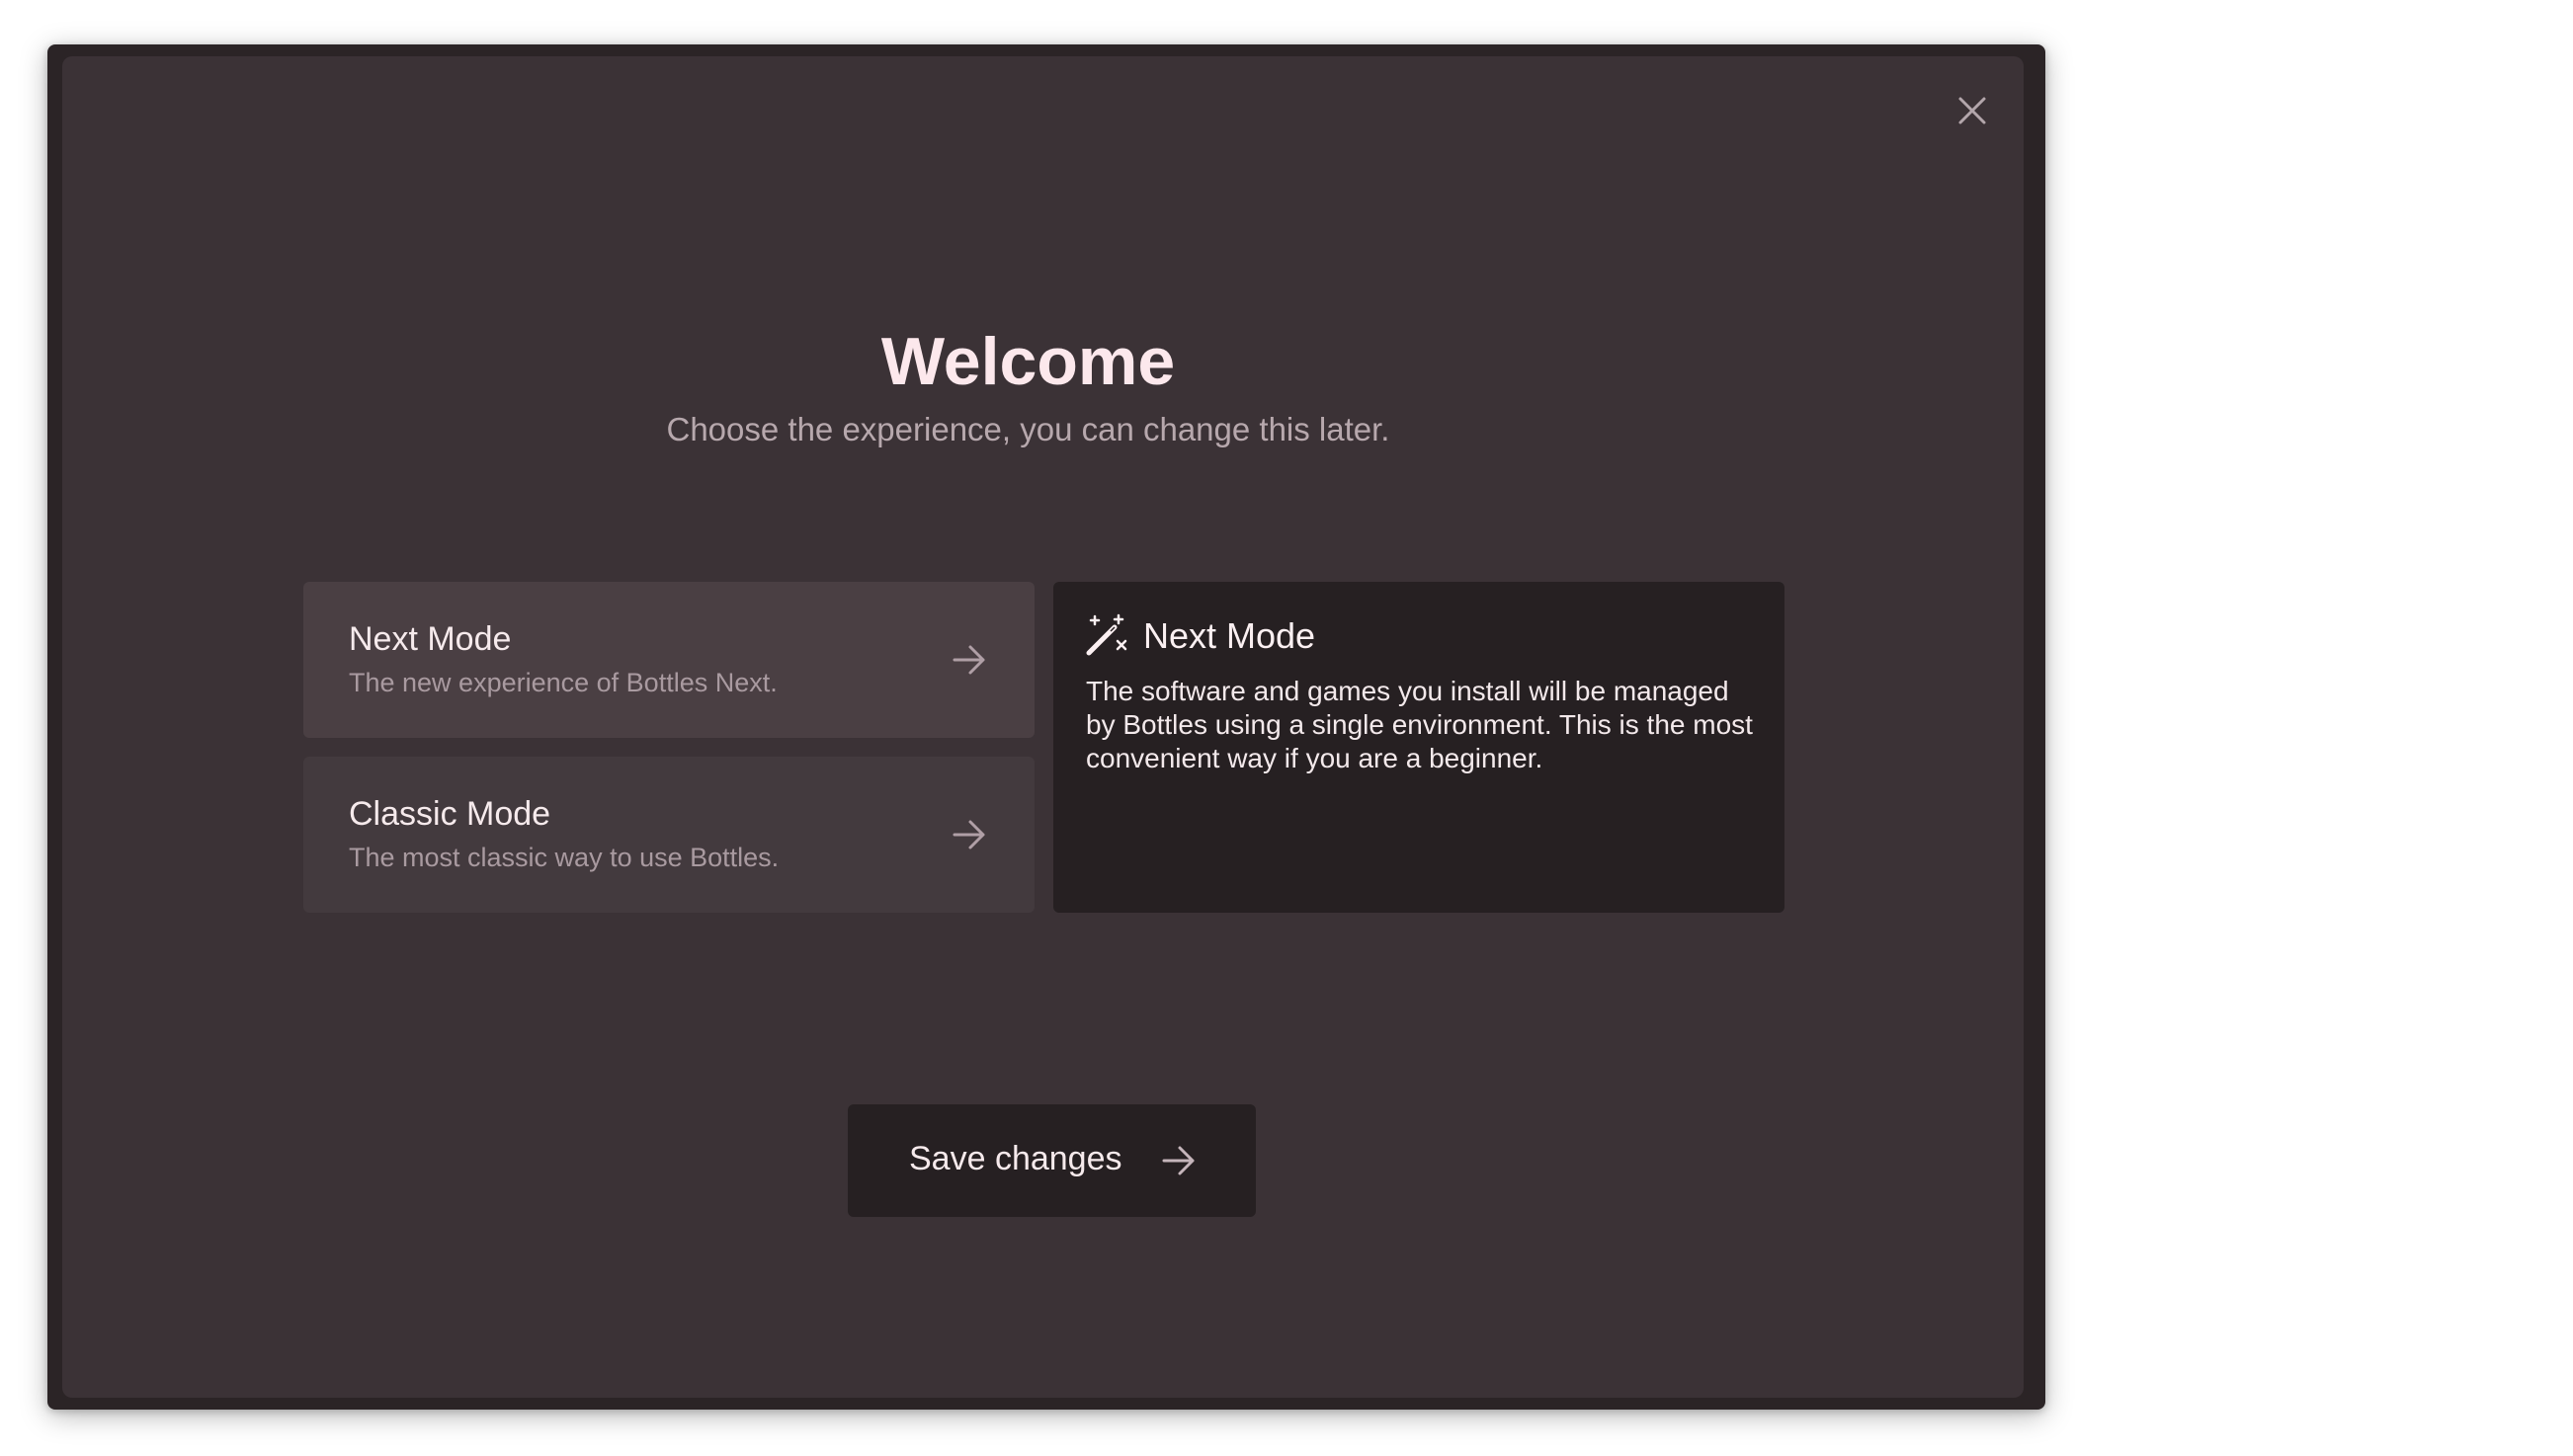 The image size is (2573, 1456). Describe the element at coordinates (1229, 635) in the screenshot. I see `info-title: Next Mode` at that location.